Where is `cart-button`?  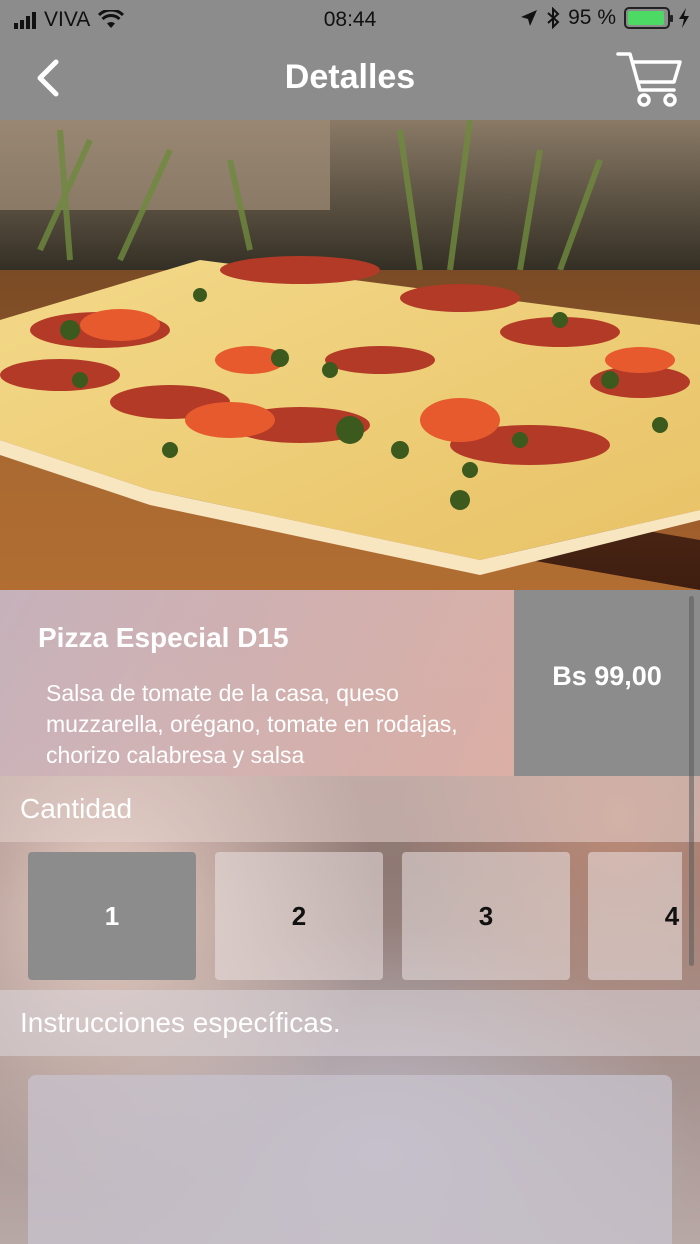 cart-button is located at coordinates (650, 79).